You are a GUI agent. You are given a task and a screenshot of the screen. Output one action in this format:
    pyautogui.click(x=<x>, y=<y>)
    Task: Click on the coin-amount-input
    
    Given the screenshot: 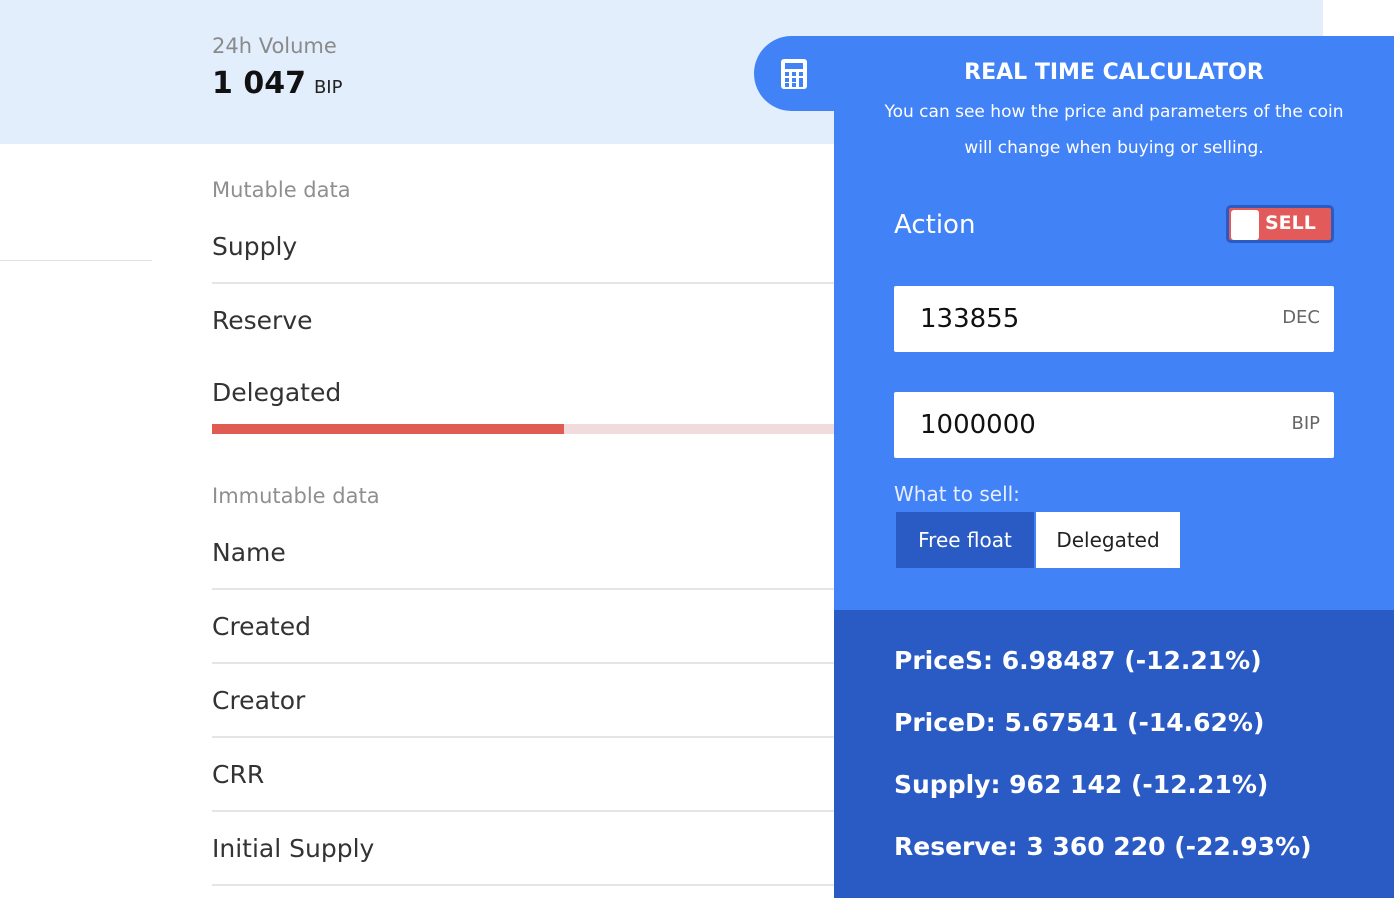 What is the action you would take?
    pyautogui.click(x=1074, y=319)
    